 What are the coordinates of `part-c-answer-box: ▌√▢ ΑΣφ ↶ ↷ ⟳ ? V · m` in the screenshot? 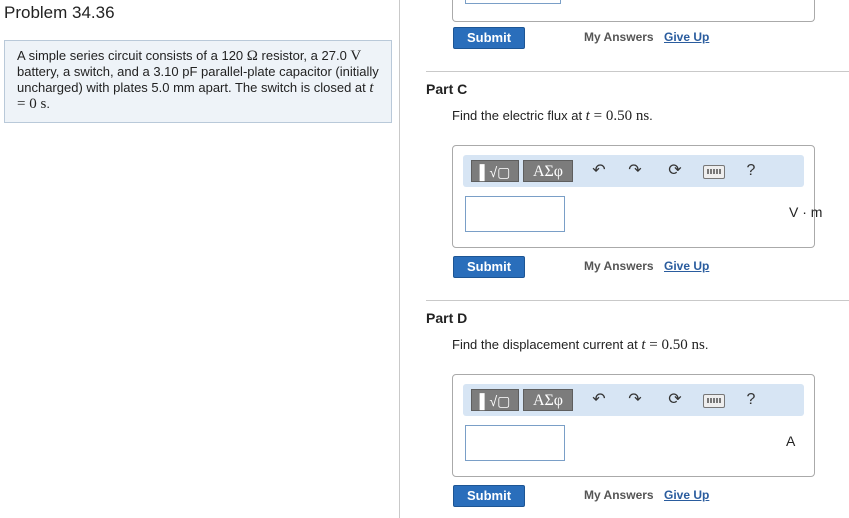 It's located at (637, 196).